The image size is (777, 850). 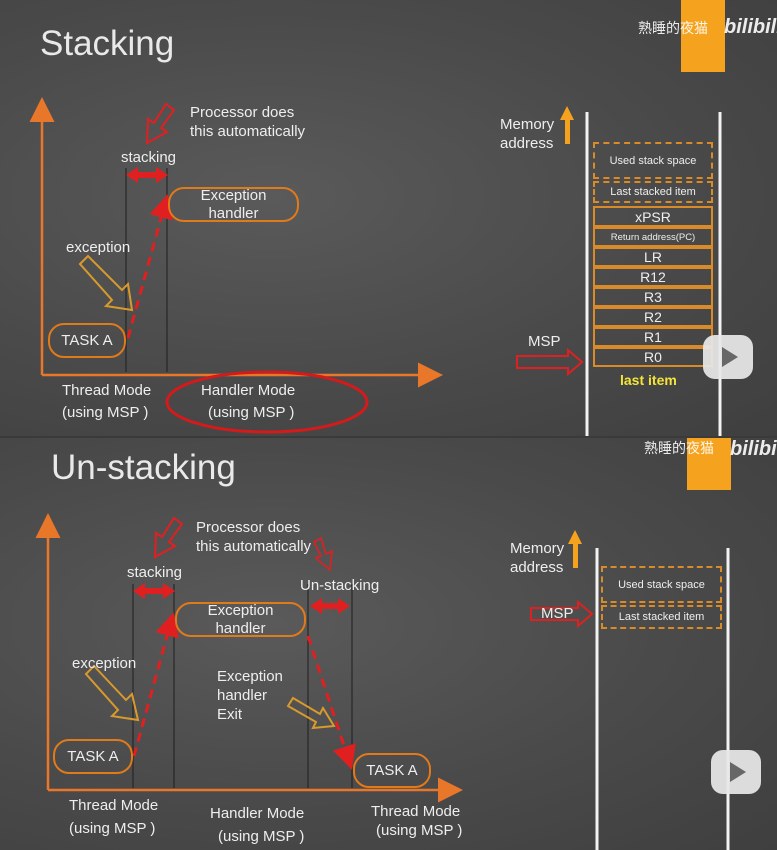 What do you see at coordinates (311, 713) in the screenshot?
I see `exit-arrow` at bounding box center [311, 713].